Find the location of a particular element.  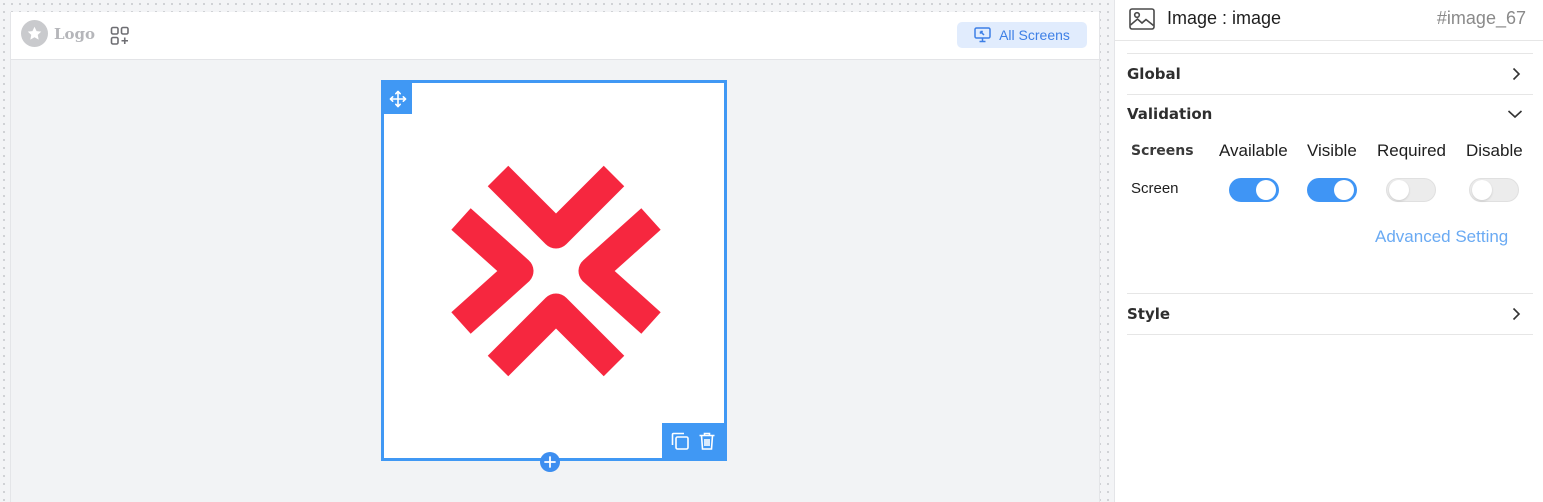

add-component-icon is located at coordinates (120, 36).